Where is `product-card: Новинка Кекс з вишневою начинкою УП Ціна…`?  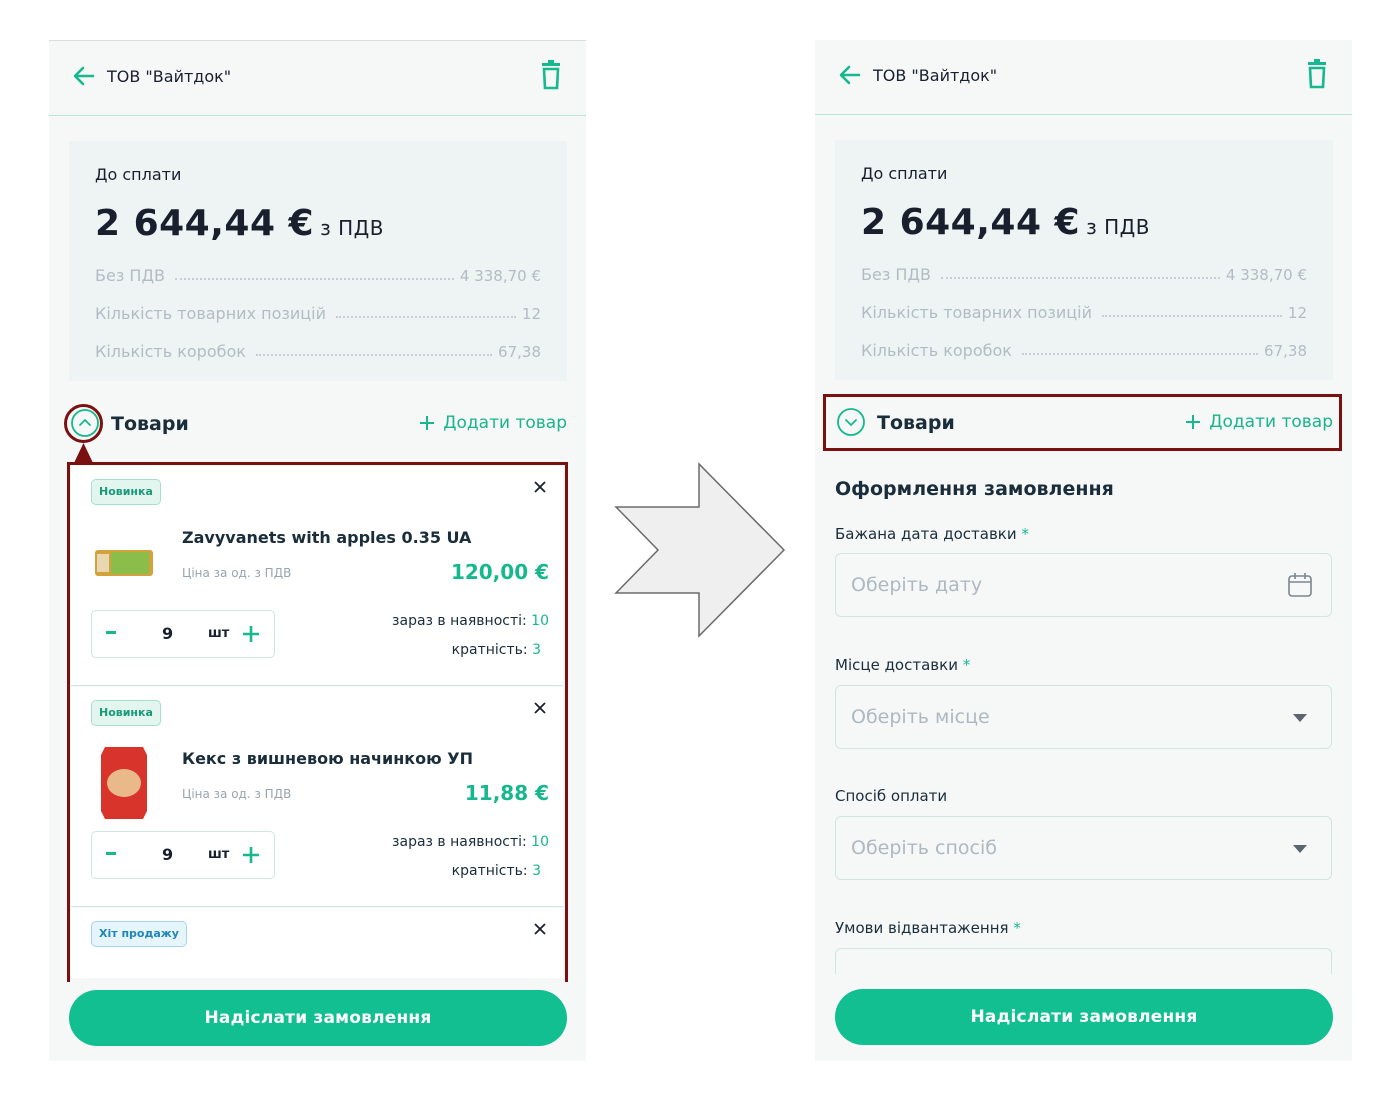
product-card: Новинка Кекс з вишневою начинкою УП Ціна… is located at coordinates (317, 797).